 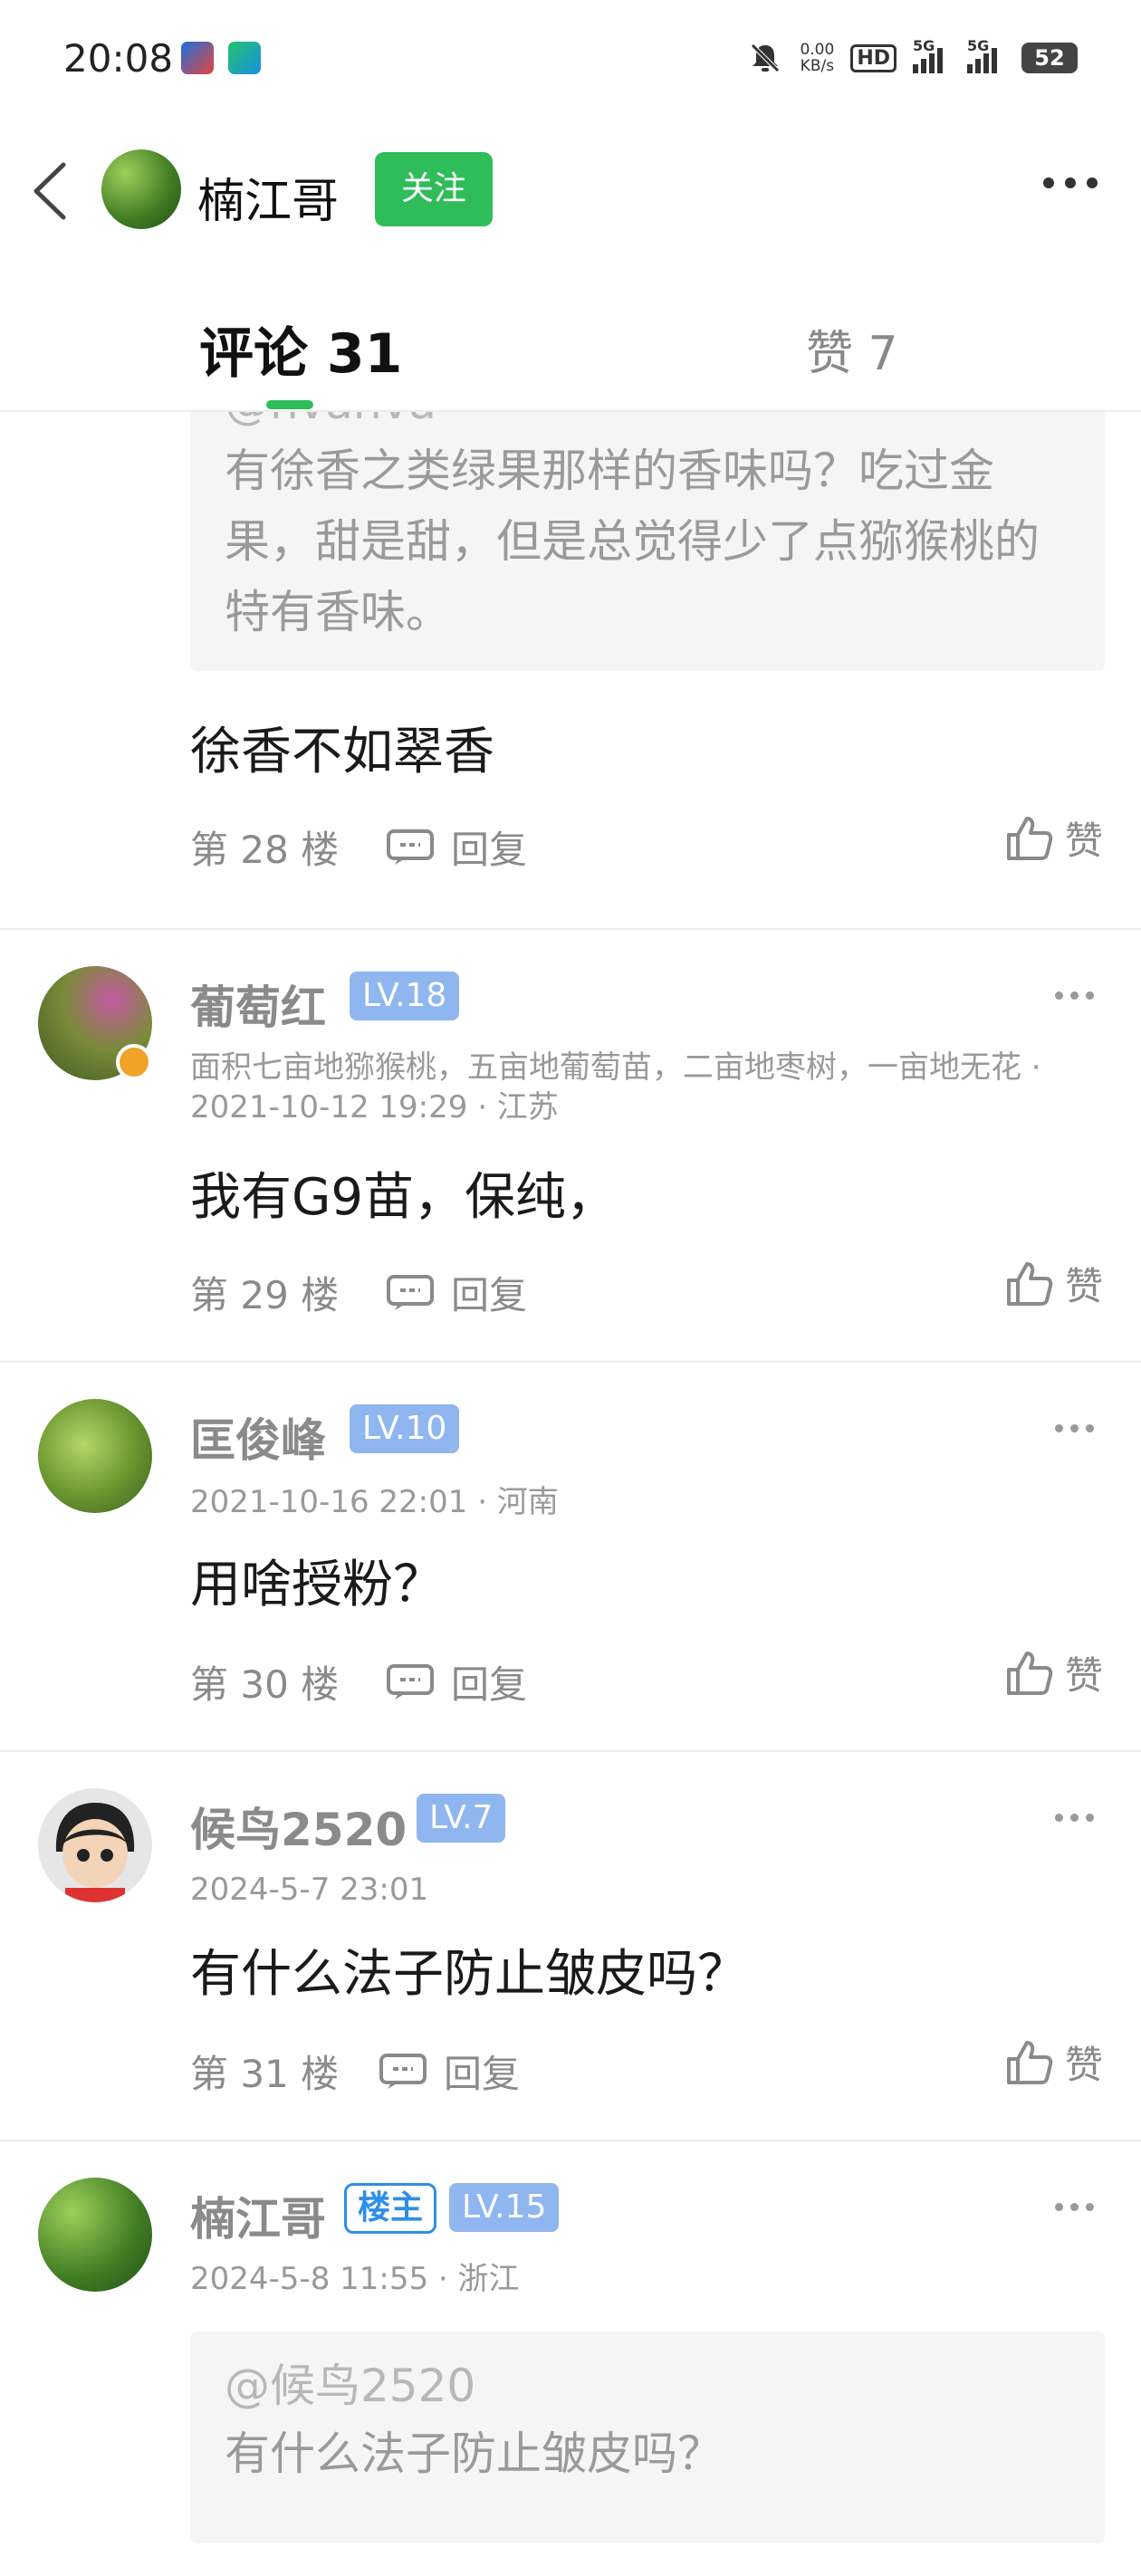 I want to click on back-arrow-icon, so click(x=50, y=191).